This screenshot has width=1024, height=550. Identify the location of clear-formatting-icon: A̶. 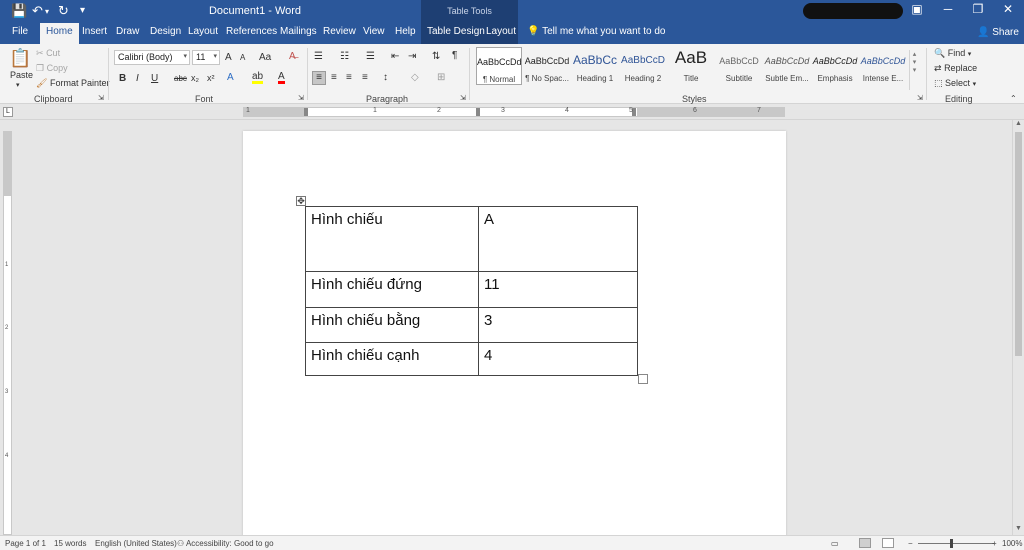
(292, 56).